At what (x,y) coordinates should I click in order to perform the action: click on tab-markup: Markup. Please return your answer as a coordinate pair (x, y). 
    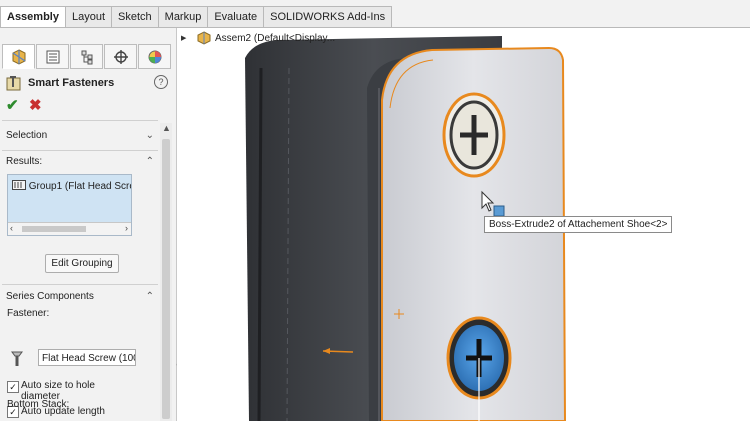
    Looking at the image, I should click on (183, 16).